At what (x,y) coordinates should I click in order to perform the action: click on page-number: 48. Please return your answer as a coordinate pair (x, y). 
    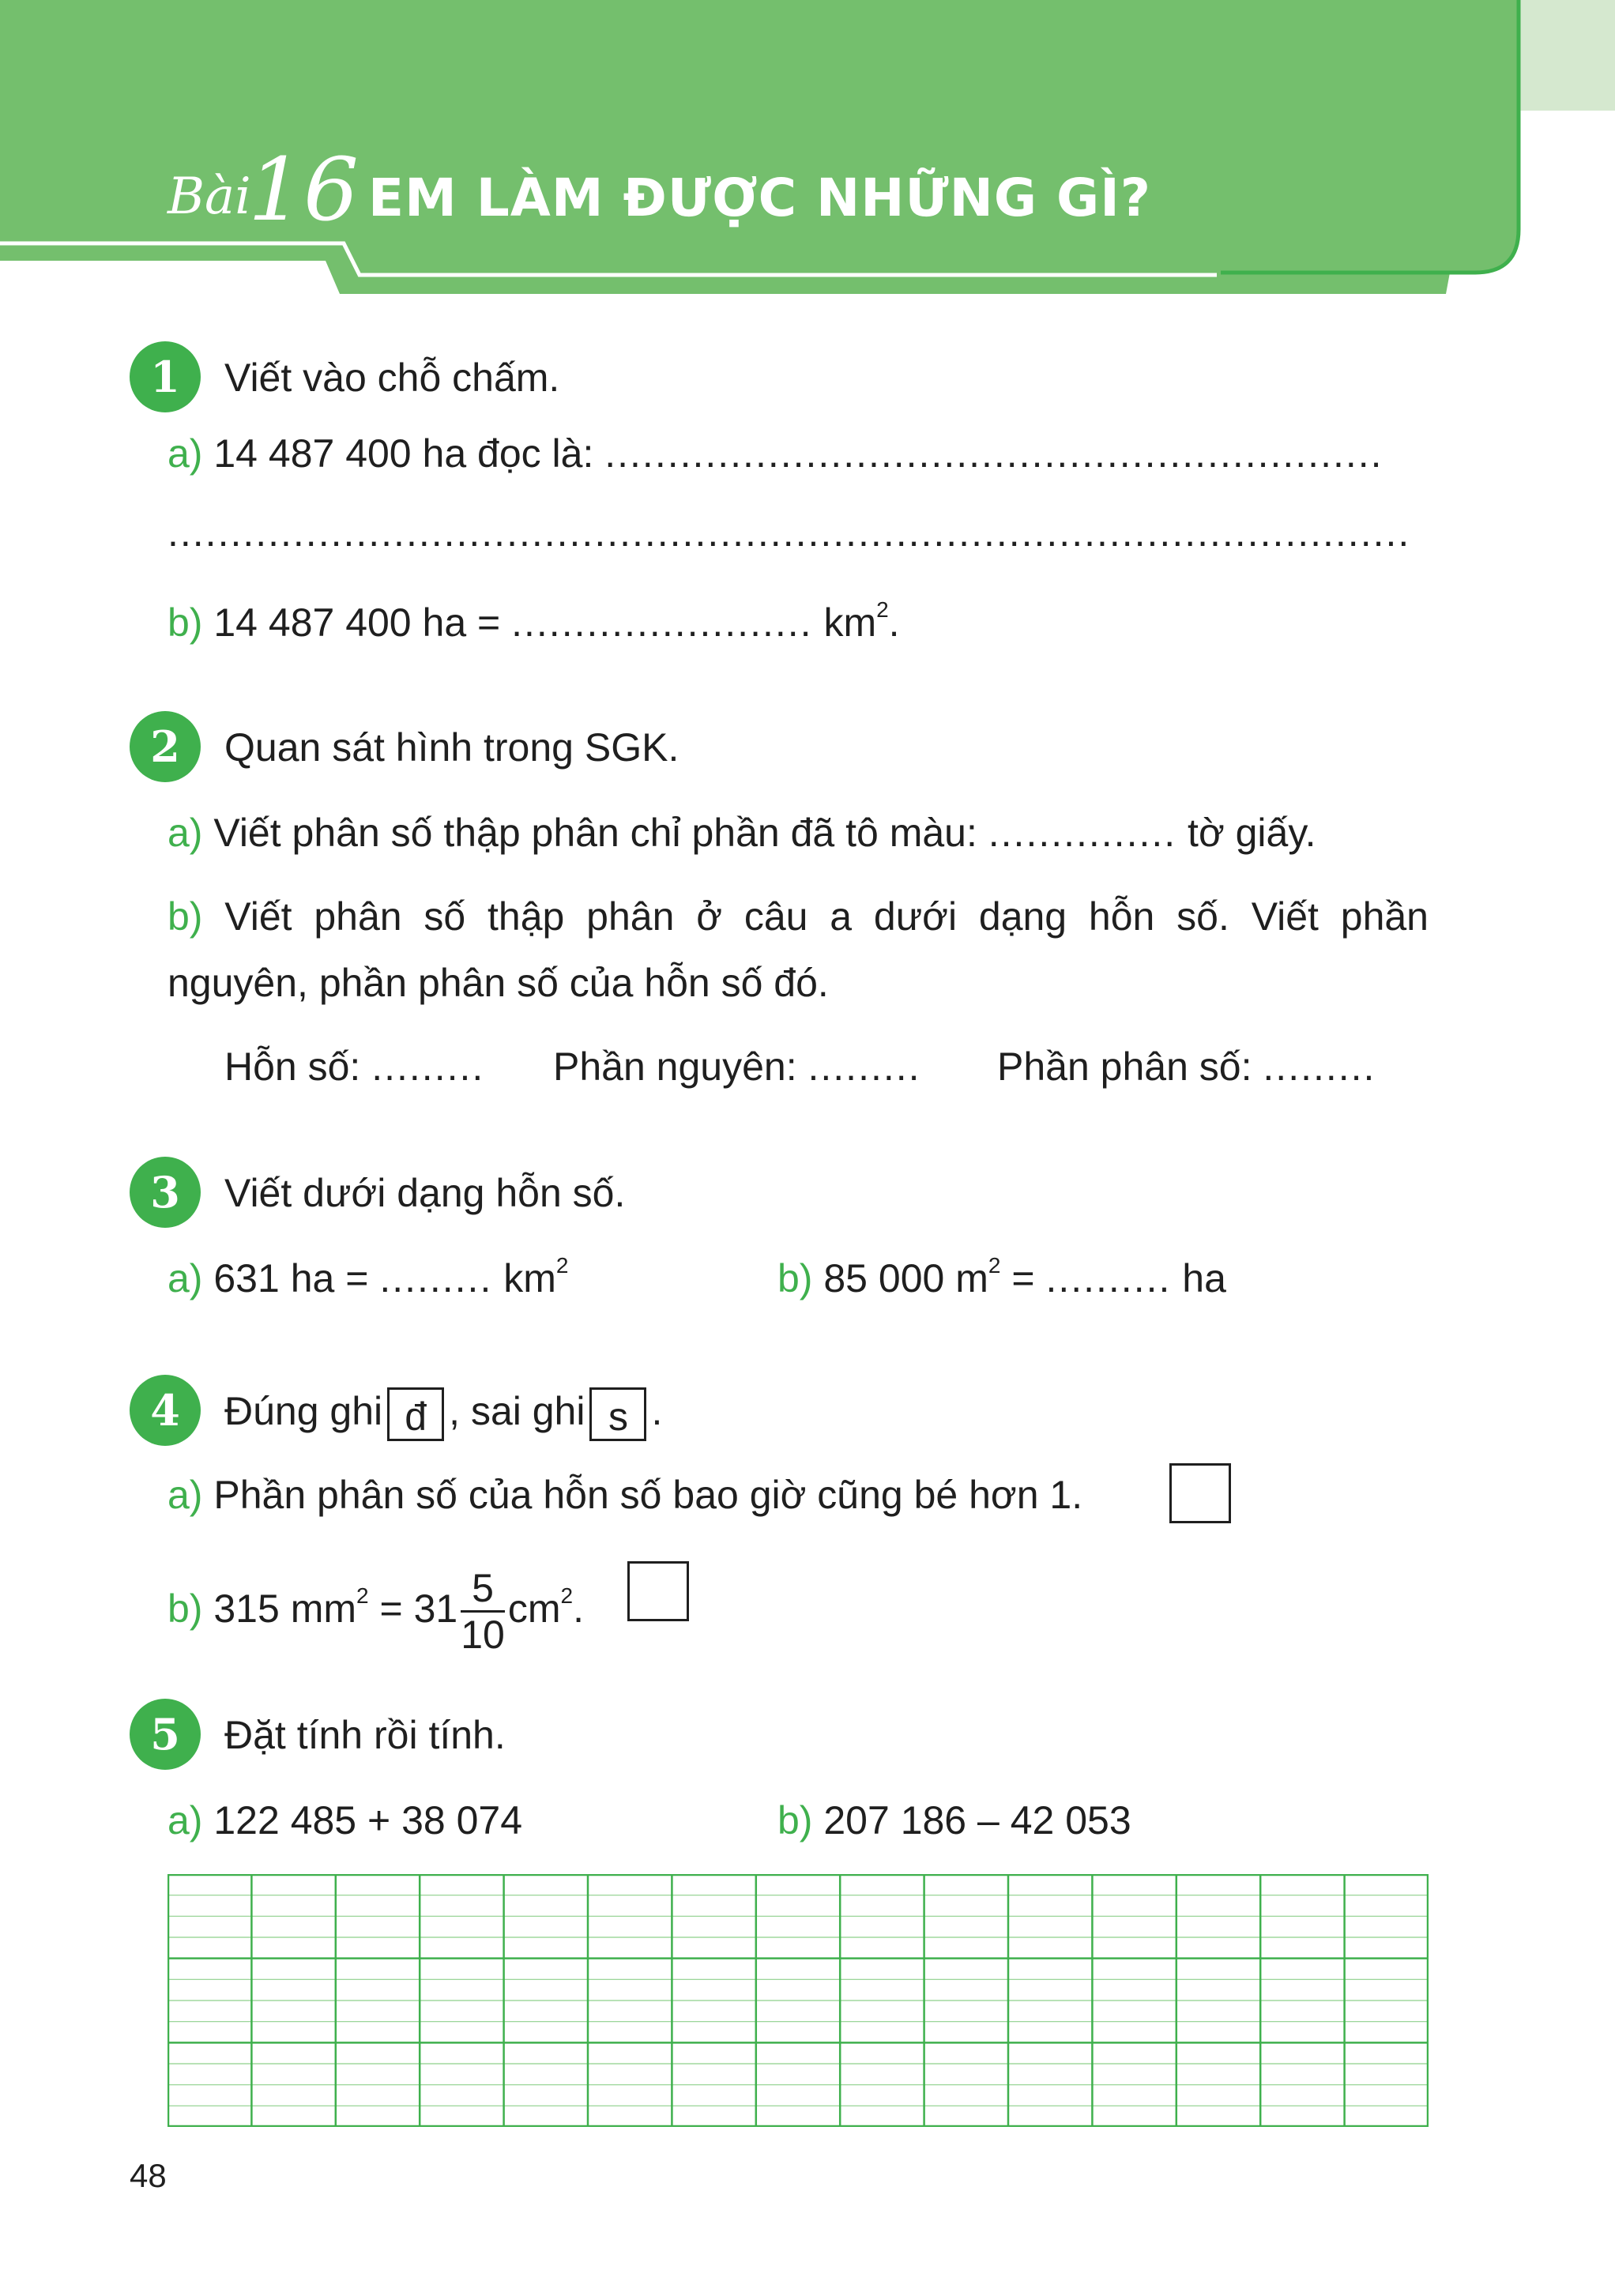
    Looking at the image, I should click on (148, 2175).